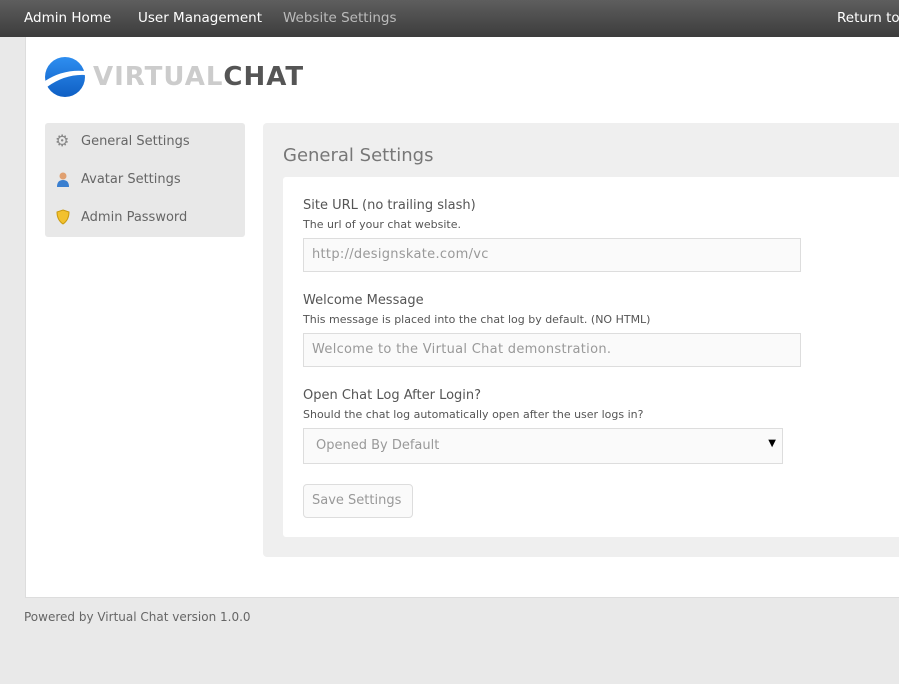 This screenshot has width=899, height=684. I want to click on logo: VIRTUALCHAT, so click(174, 77).